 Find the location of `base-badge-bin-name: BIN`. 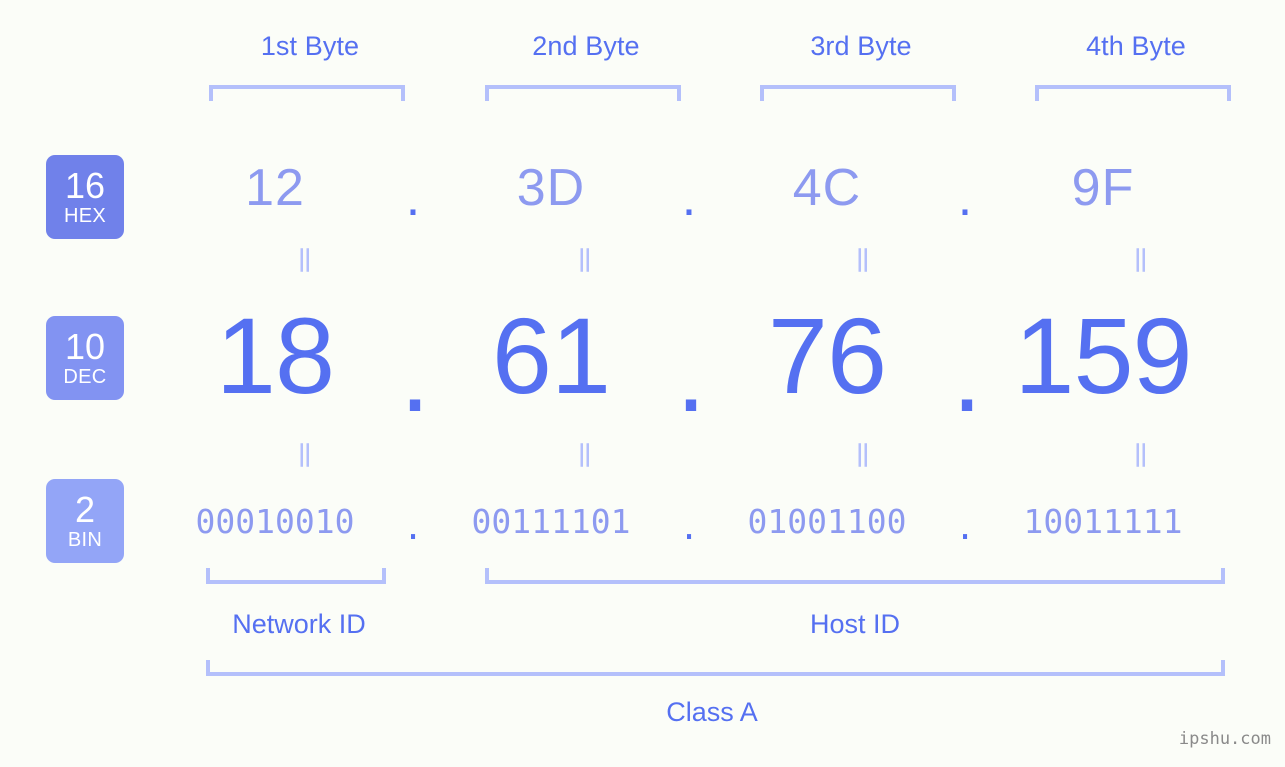

base-badge-bin-name: BIN is located at coordinates (85, 540).